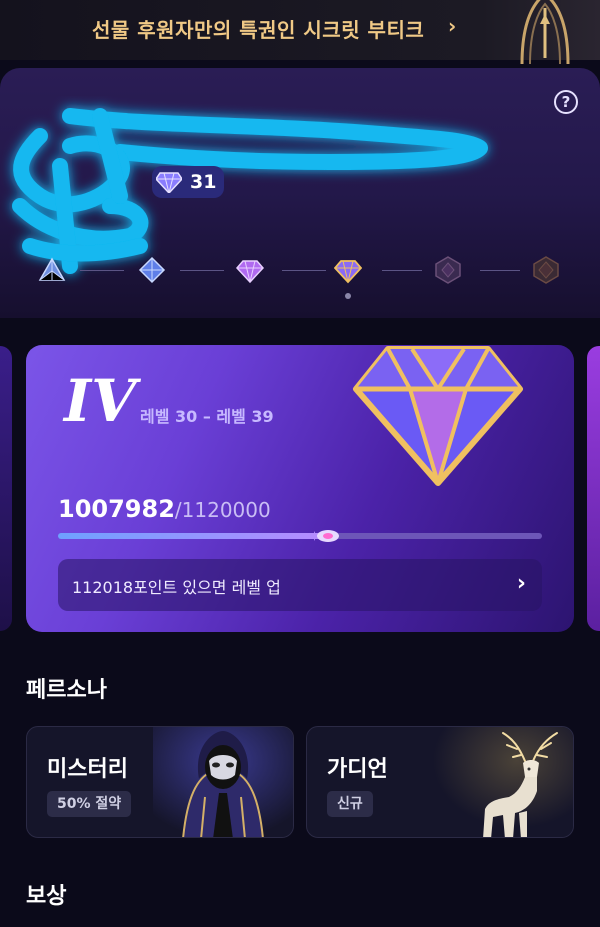 This screenshot has width=600, height=927. What do you see at coordinates (66, 690) in the screenshot?
I see `persona-section-title: 페르소나` at bounding box center [66, 690].